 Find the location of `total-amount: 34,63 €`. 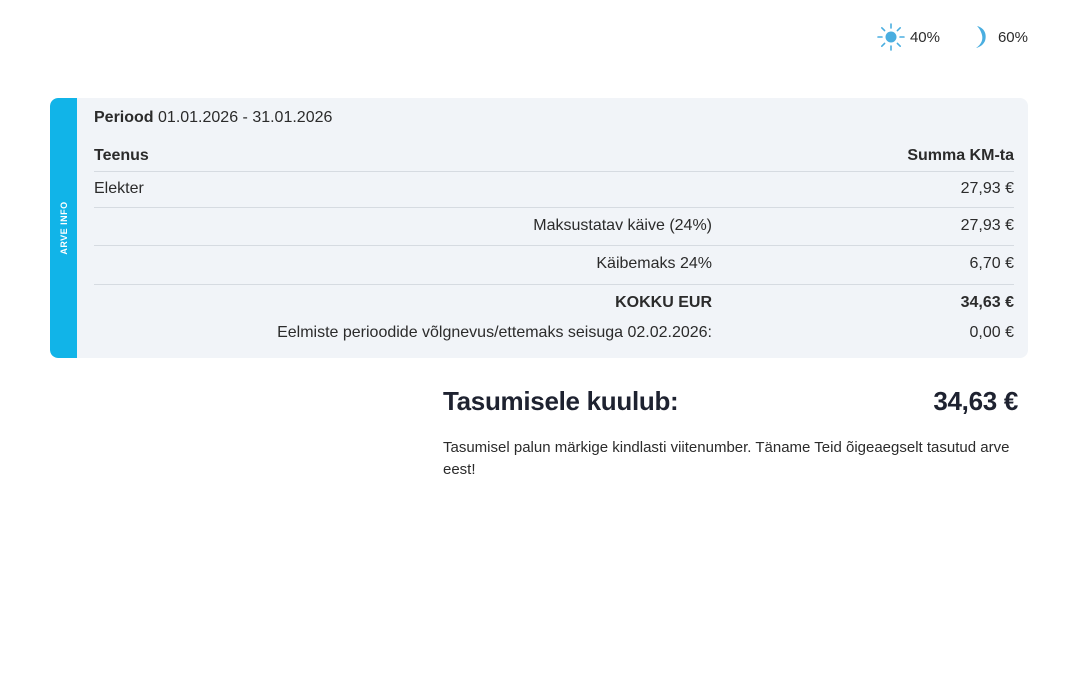

total-amount: 34,63 € is located at coordinates (987, 302).